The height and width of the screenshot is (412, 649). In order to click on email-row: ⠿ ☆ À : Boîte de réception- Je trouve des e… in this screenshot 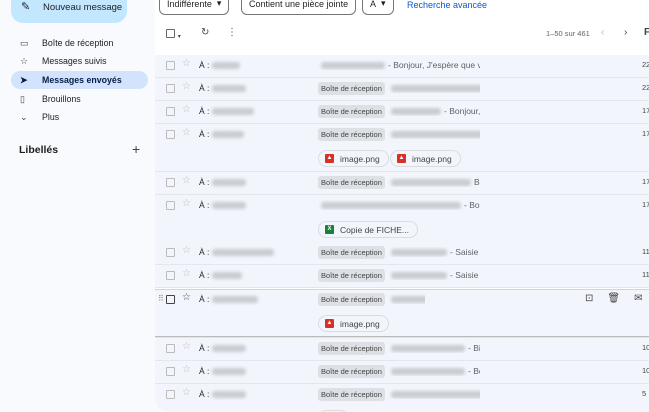, I will do `click(402, 313)`.